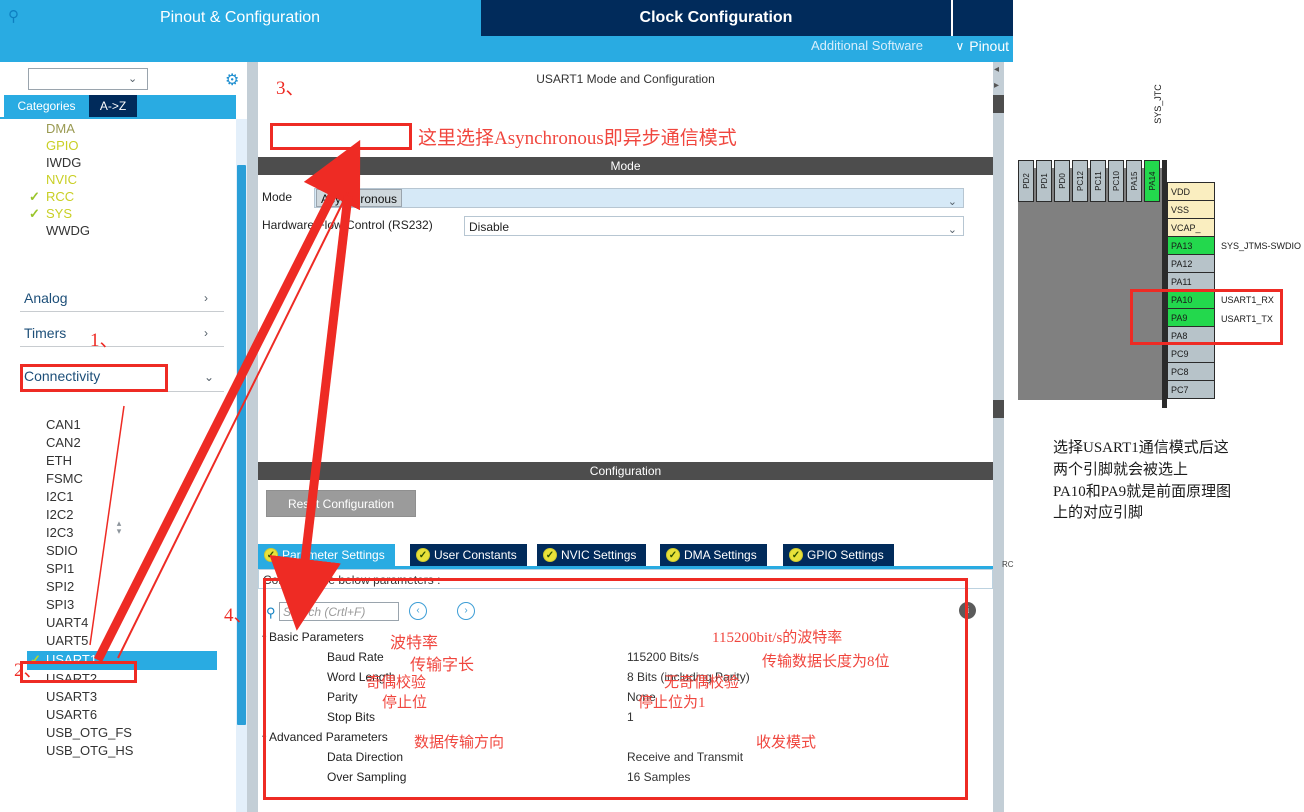  I want to click on sidebar-item-nvic: NVIC, so click(61, 179).